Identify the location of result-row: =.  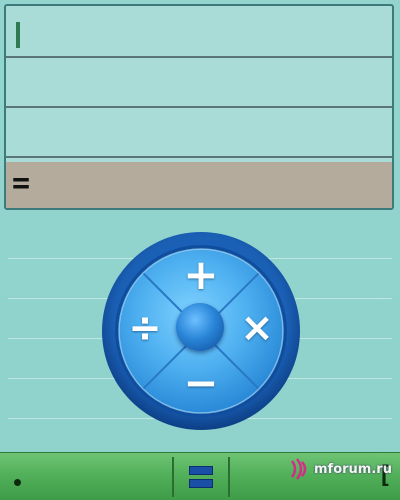
(199, 185).